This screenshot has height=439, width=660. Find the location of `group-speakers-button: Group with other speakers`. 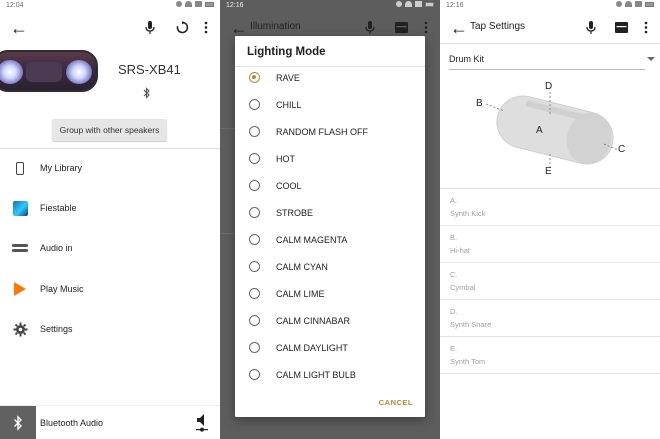

group-speakers-button: Group with other speakers is located at coordinates (109, 130).